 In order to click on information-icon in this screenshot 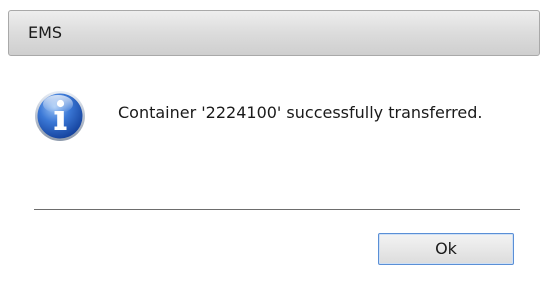, I will do `click(60, 116)`.